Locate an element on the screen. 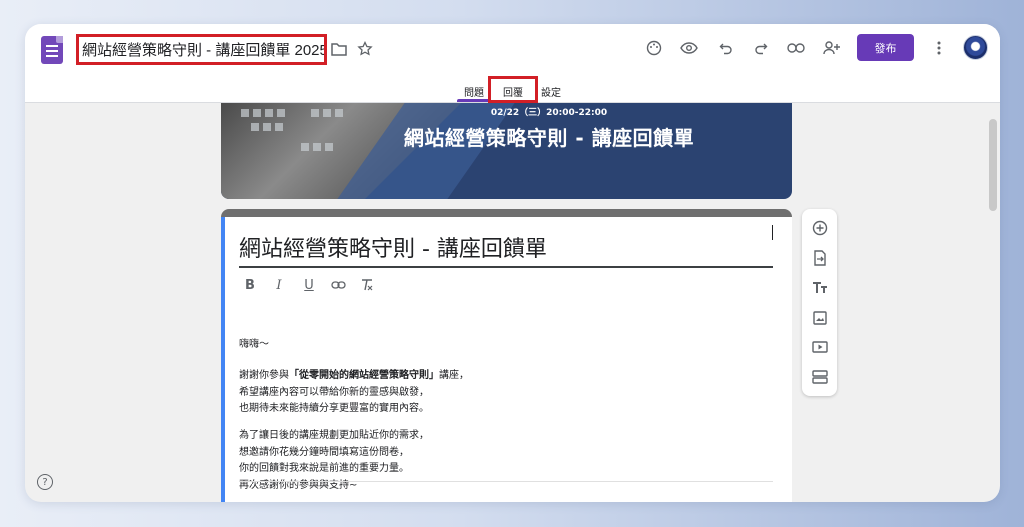 The width and height of the screenshot is (1024, 527). desc-text: 講座， is located at coordinates (454, 375).